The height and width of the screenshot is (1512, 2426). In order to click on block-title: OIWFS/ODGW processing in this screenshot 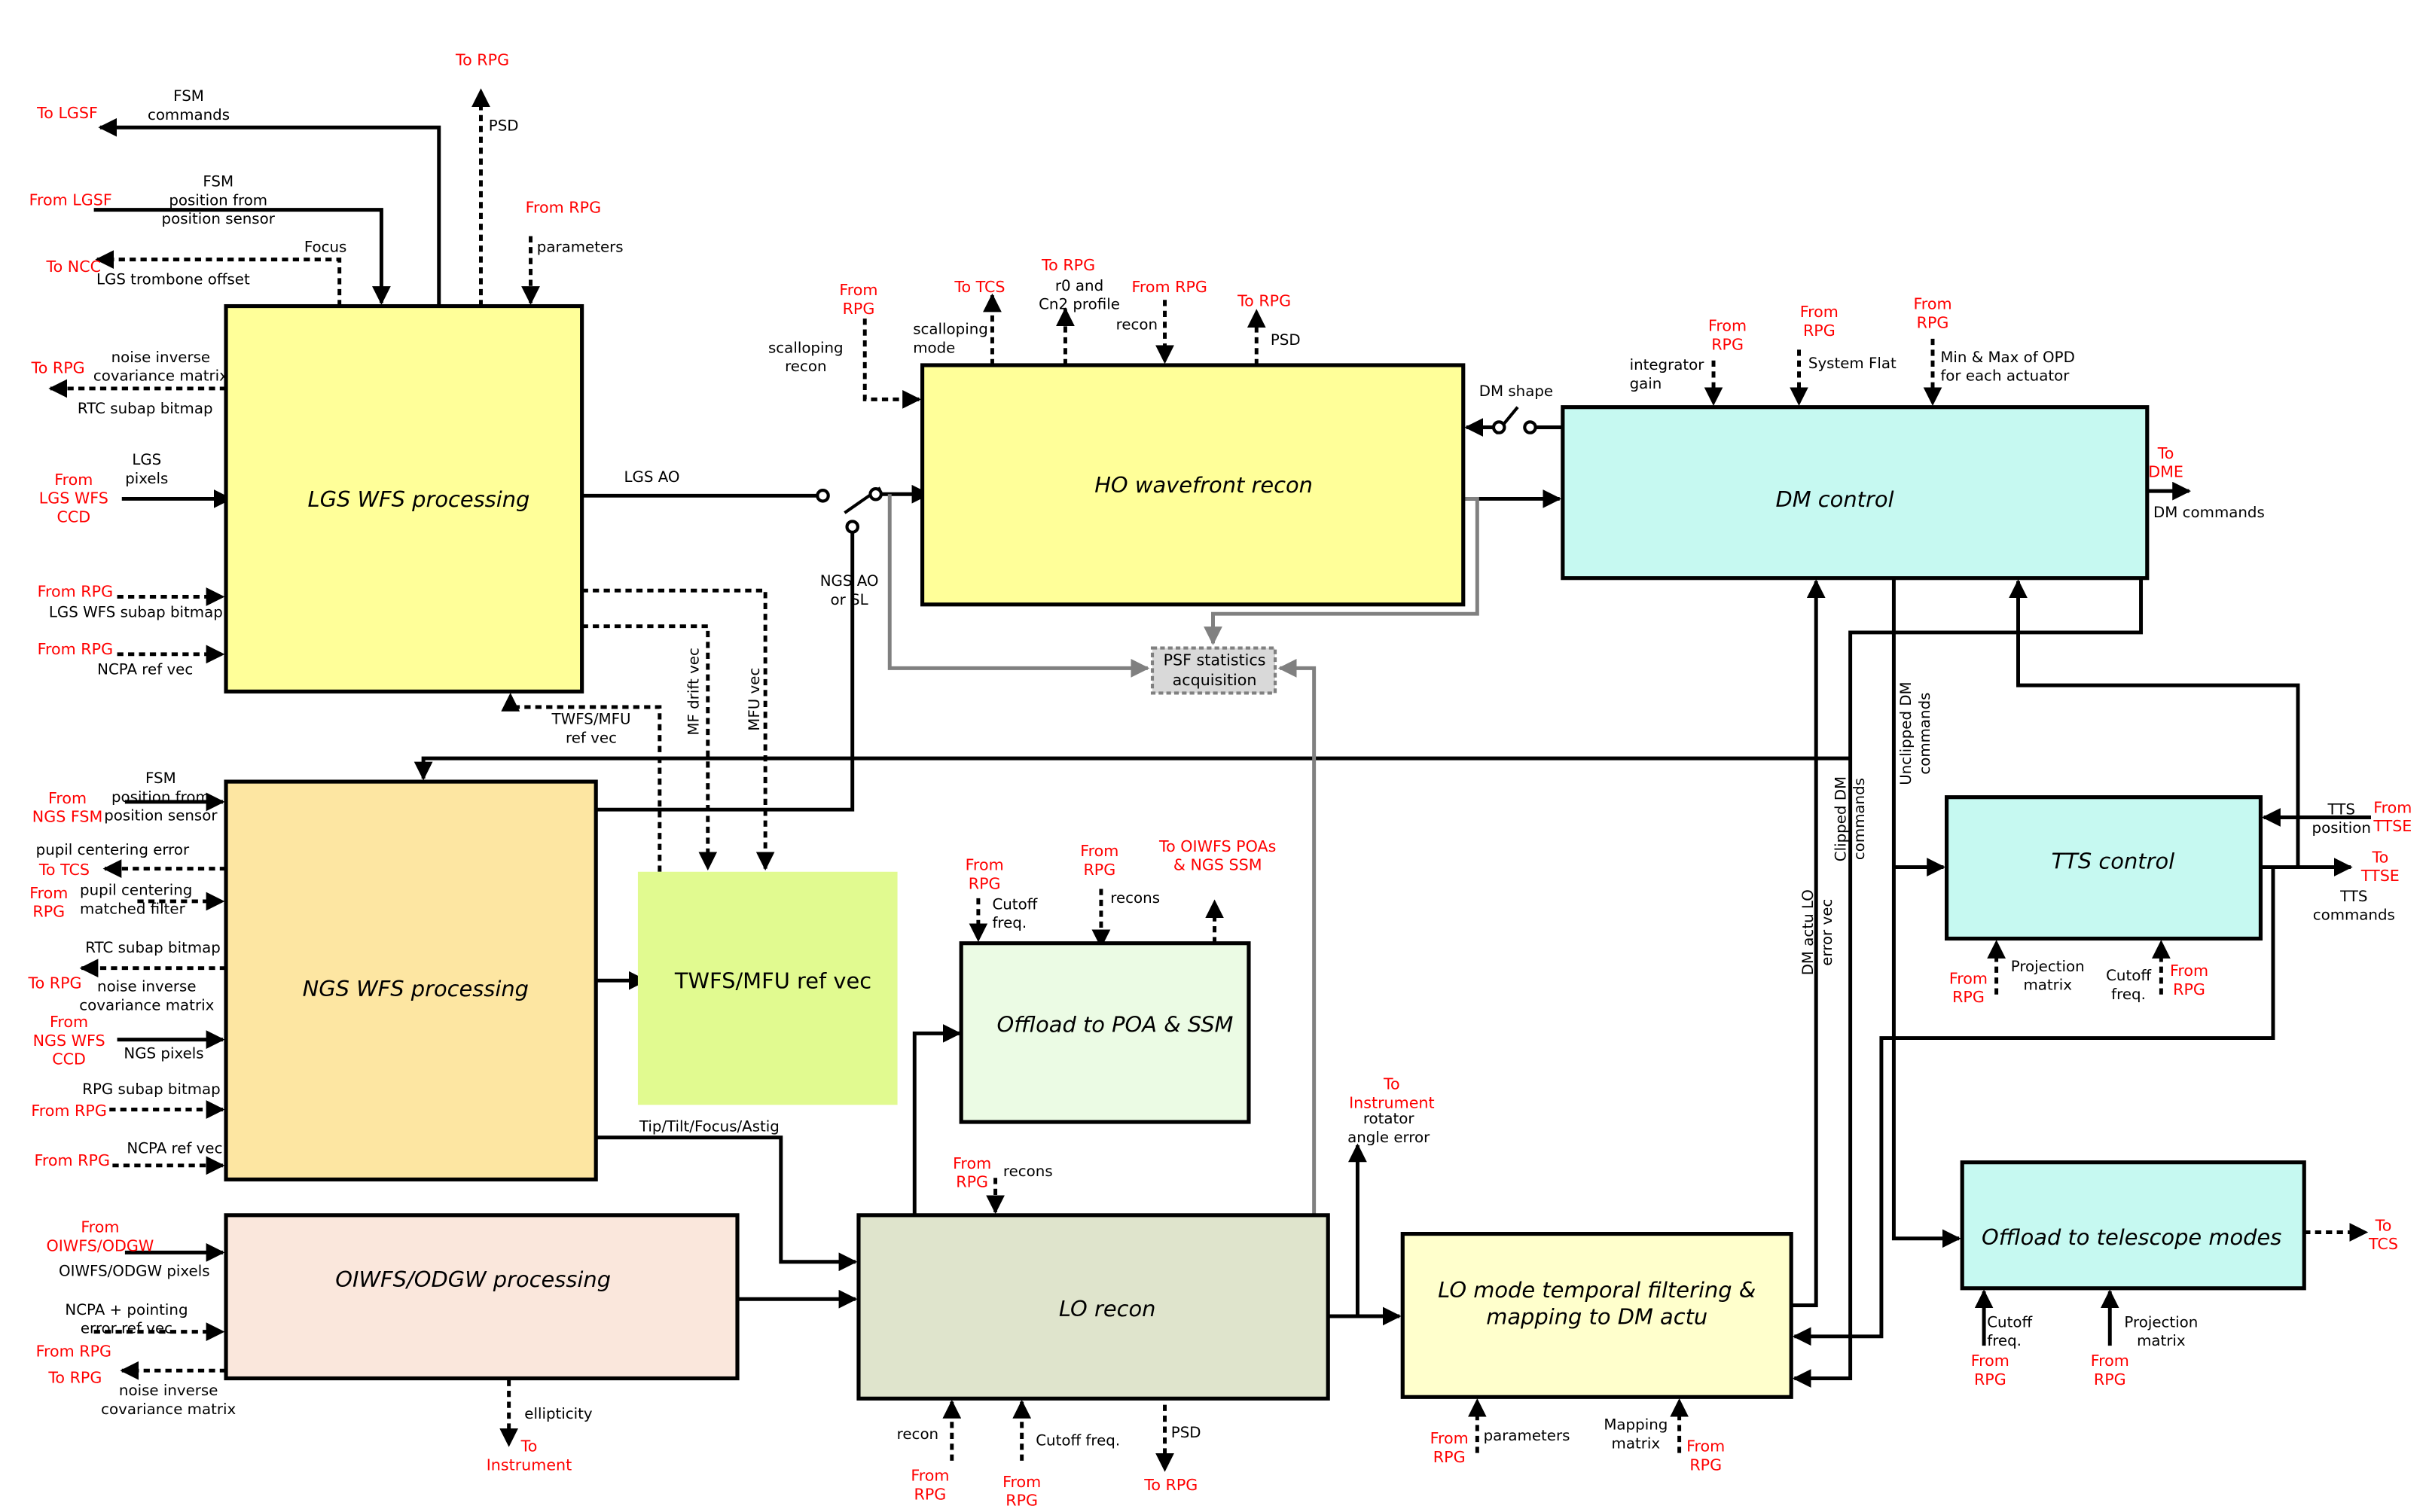, I will do `click(473, 1279)`.